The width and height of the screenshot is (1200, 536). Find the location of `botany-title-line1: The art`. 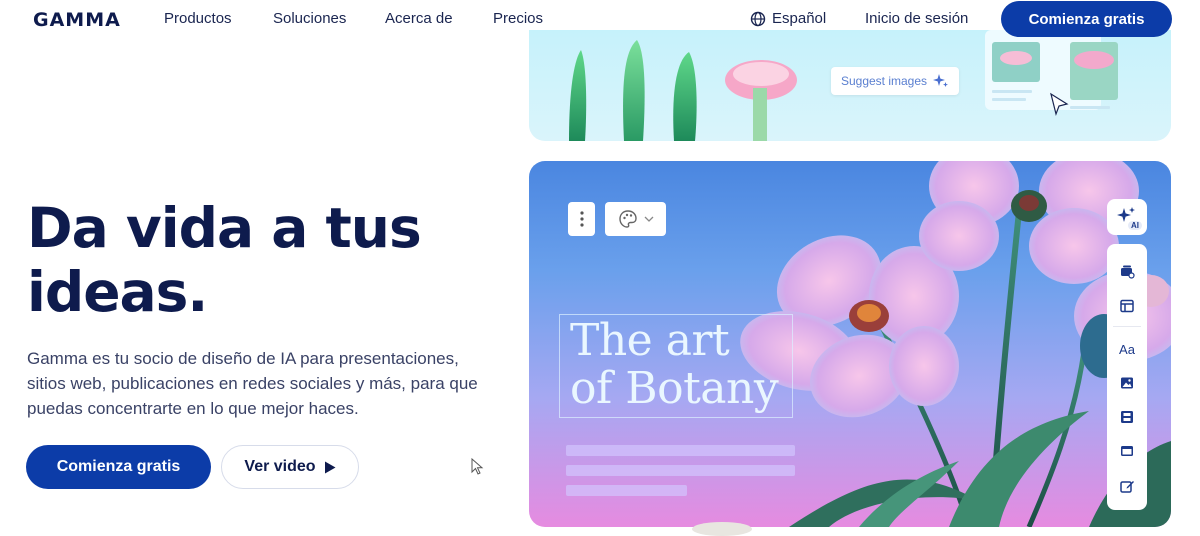

botany-title-line1: The art is located at coordinates (650, 340).